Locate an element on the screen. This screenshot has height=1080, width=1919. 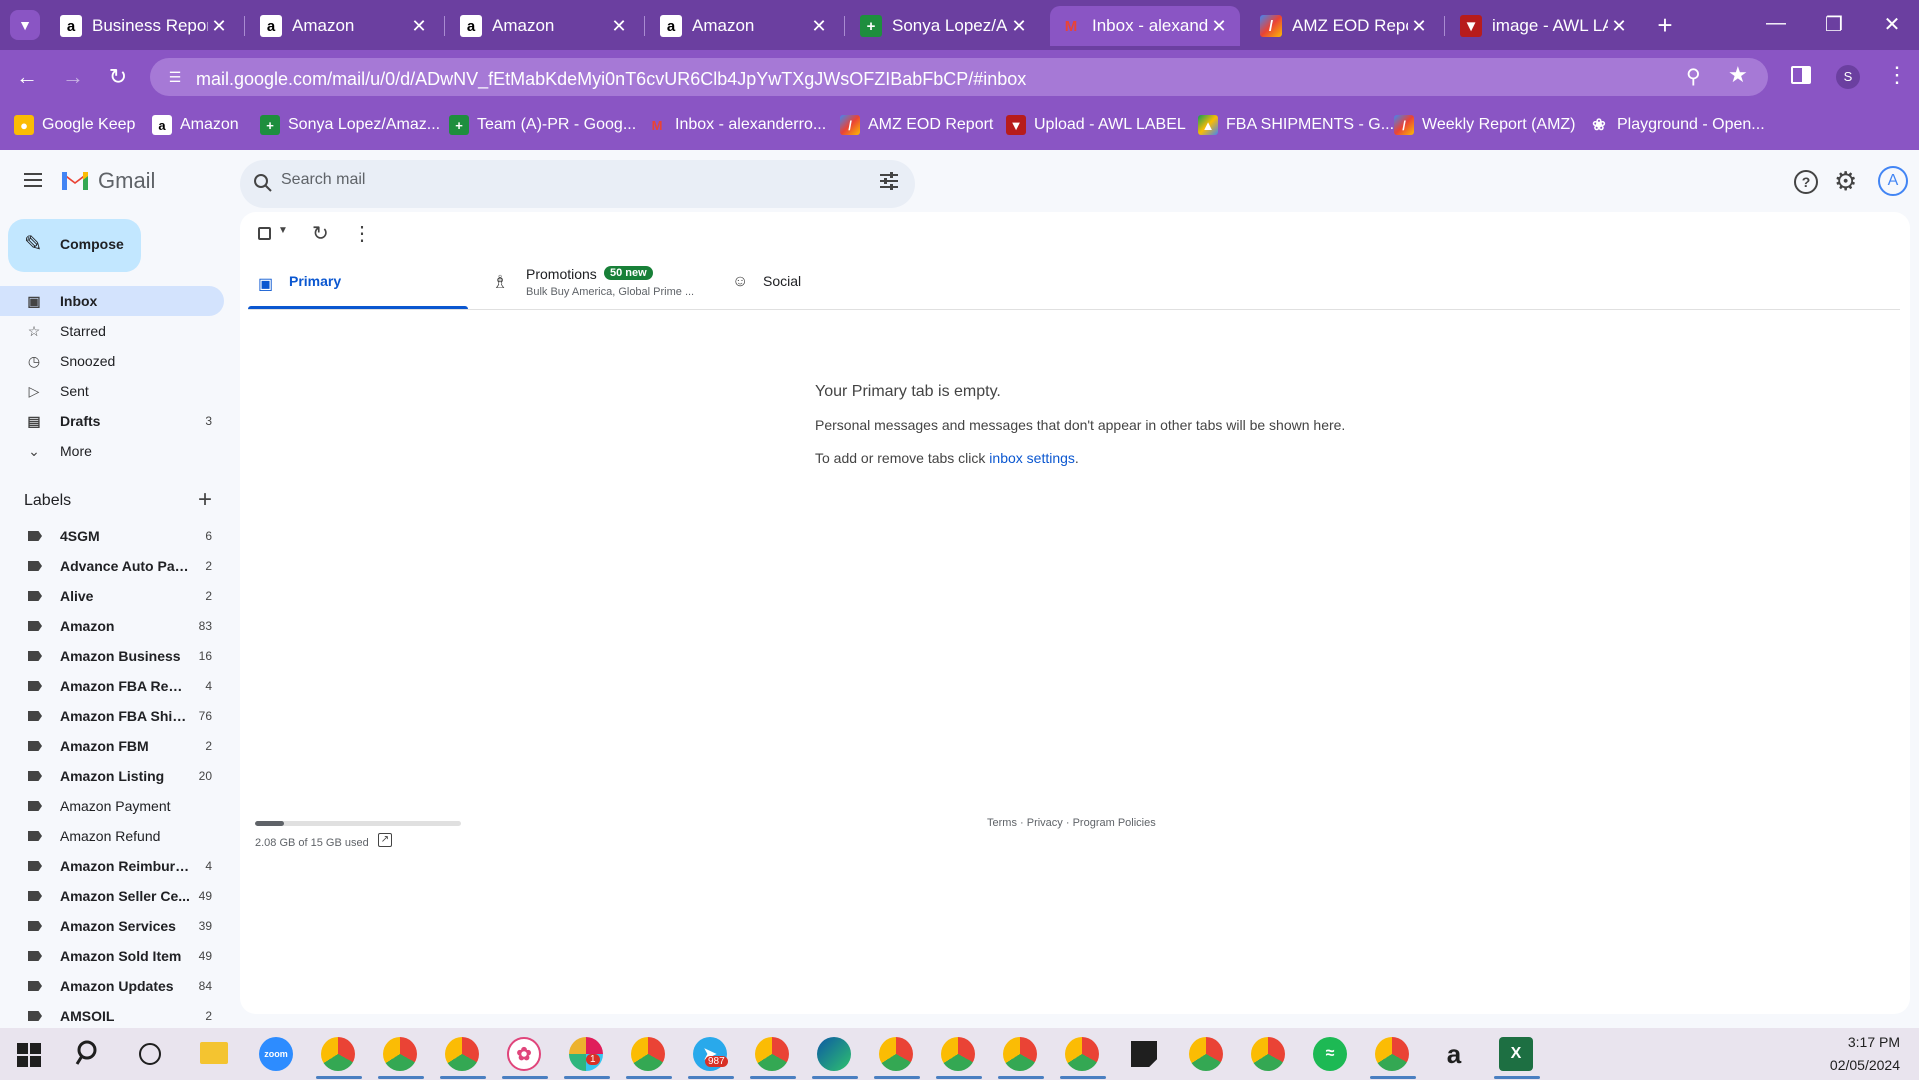
tab-social: ☺ Social is located at coordinates (820, 285).